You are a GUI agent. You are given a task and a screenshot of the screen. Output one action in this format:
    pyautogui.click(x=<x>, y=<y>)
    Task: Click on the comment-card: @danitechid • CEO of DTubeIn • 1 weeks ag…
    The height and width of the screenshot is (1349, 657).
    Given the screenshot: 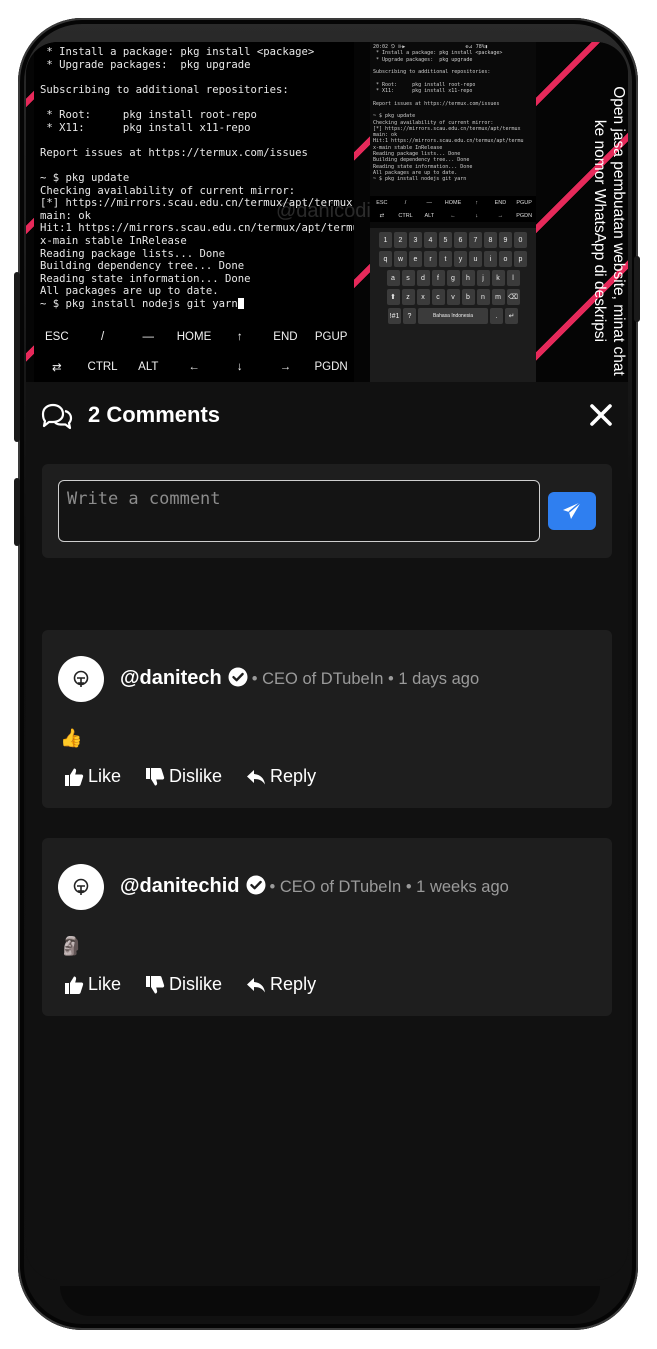 What is the action you would take?
    pyautogui.click(x=327, y=927)
    